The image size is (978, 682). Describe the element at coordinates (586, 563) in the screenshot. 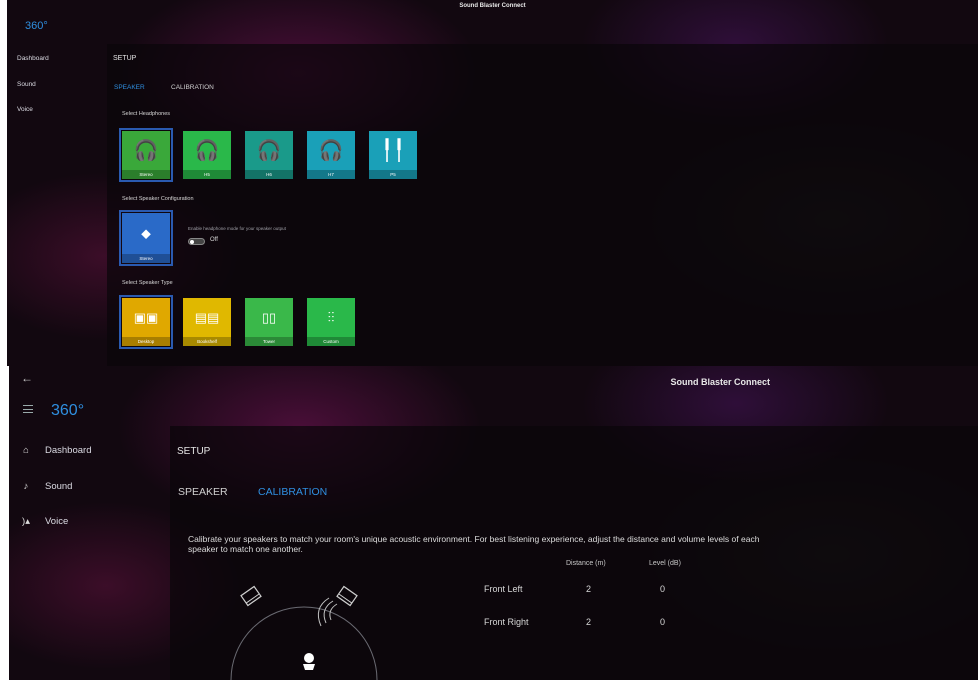

I see `distance-column-header: Distance (m)` at that location.